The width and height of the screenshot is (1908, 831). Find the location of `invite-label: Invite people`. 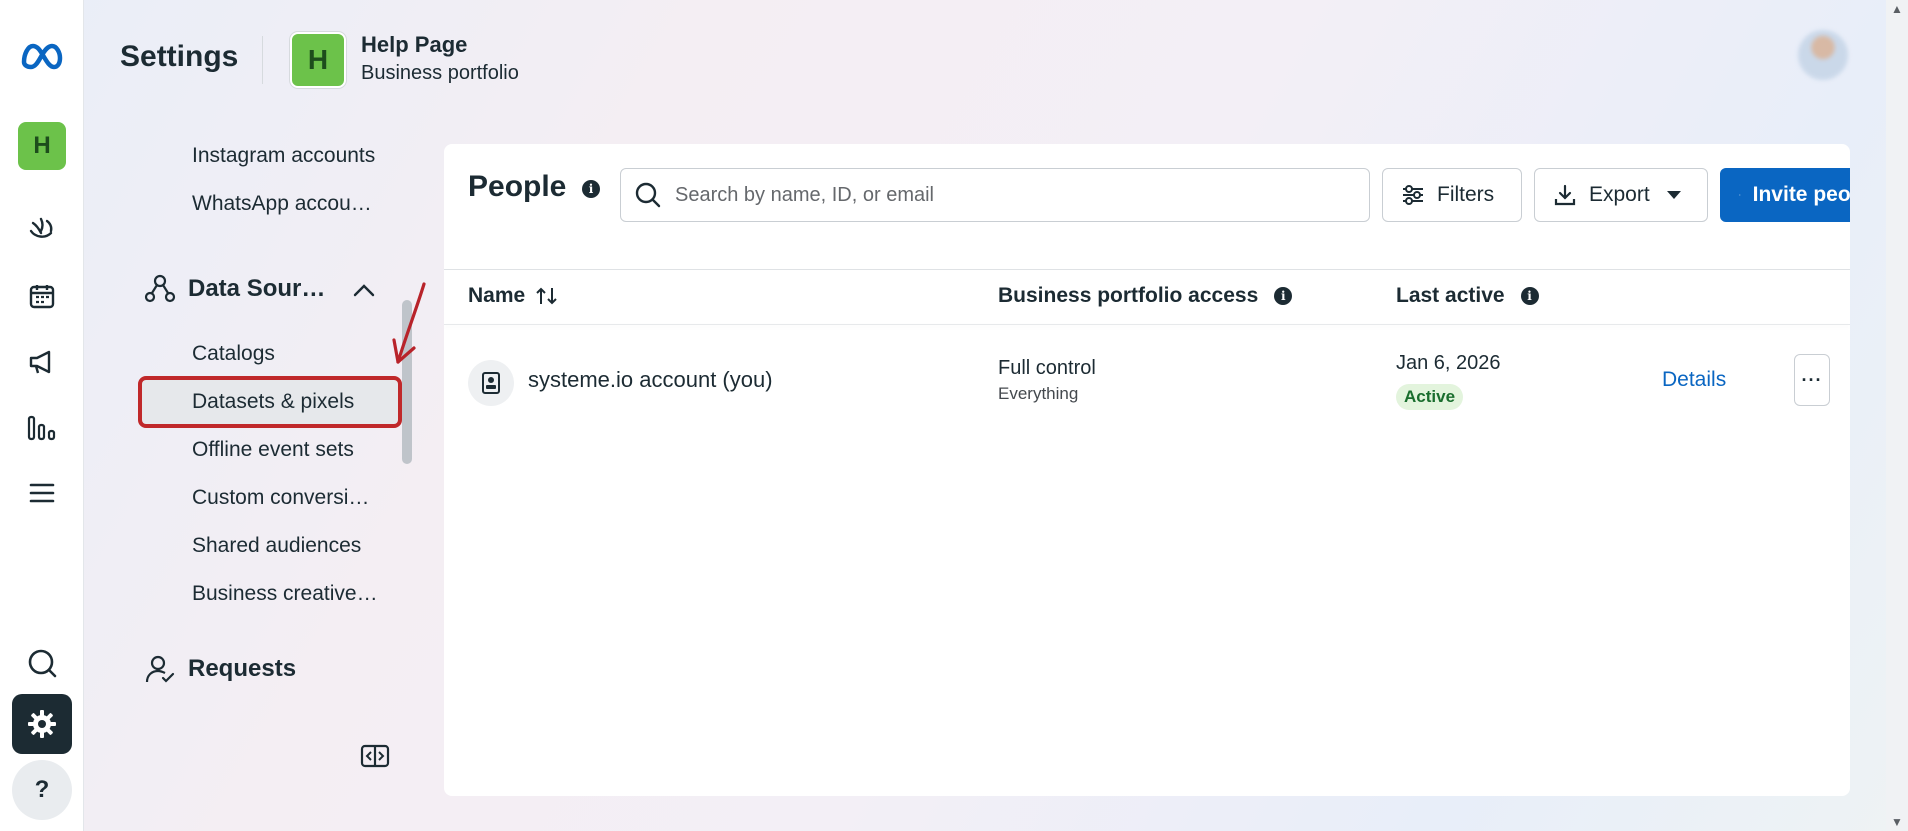

invite-label: Invite people is located at coordinates (1801, 194).